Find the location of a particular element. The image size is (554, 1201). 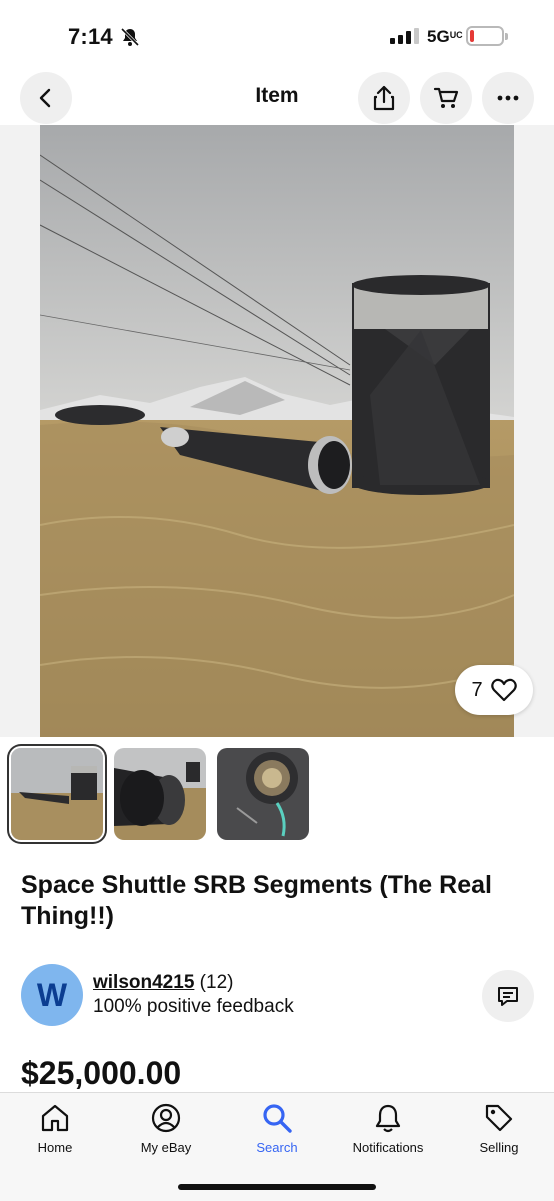

battery-icon is located at coordinates (485, 36).